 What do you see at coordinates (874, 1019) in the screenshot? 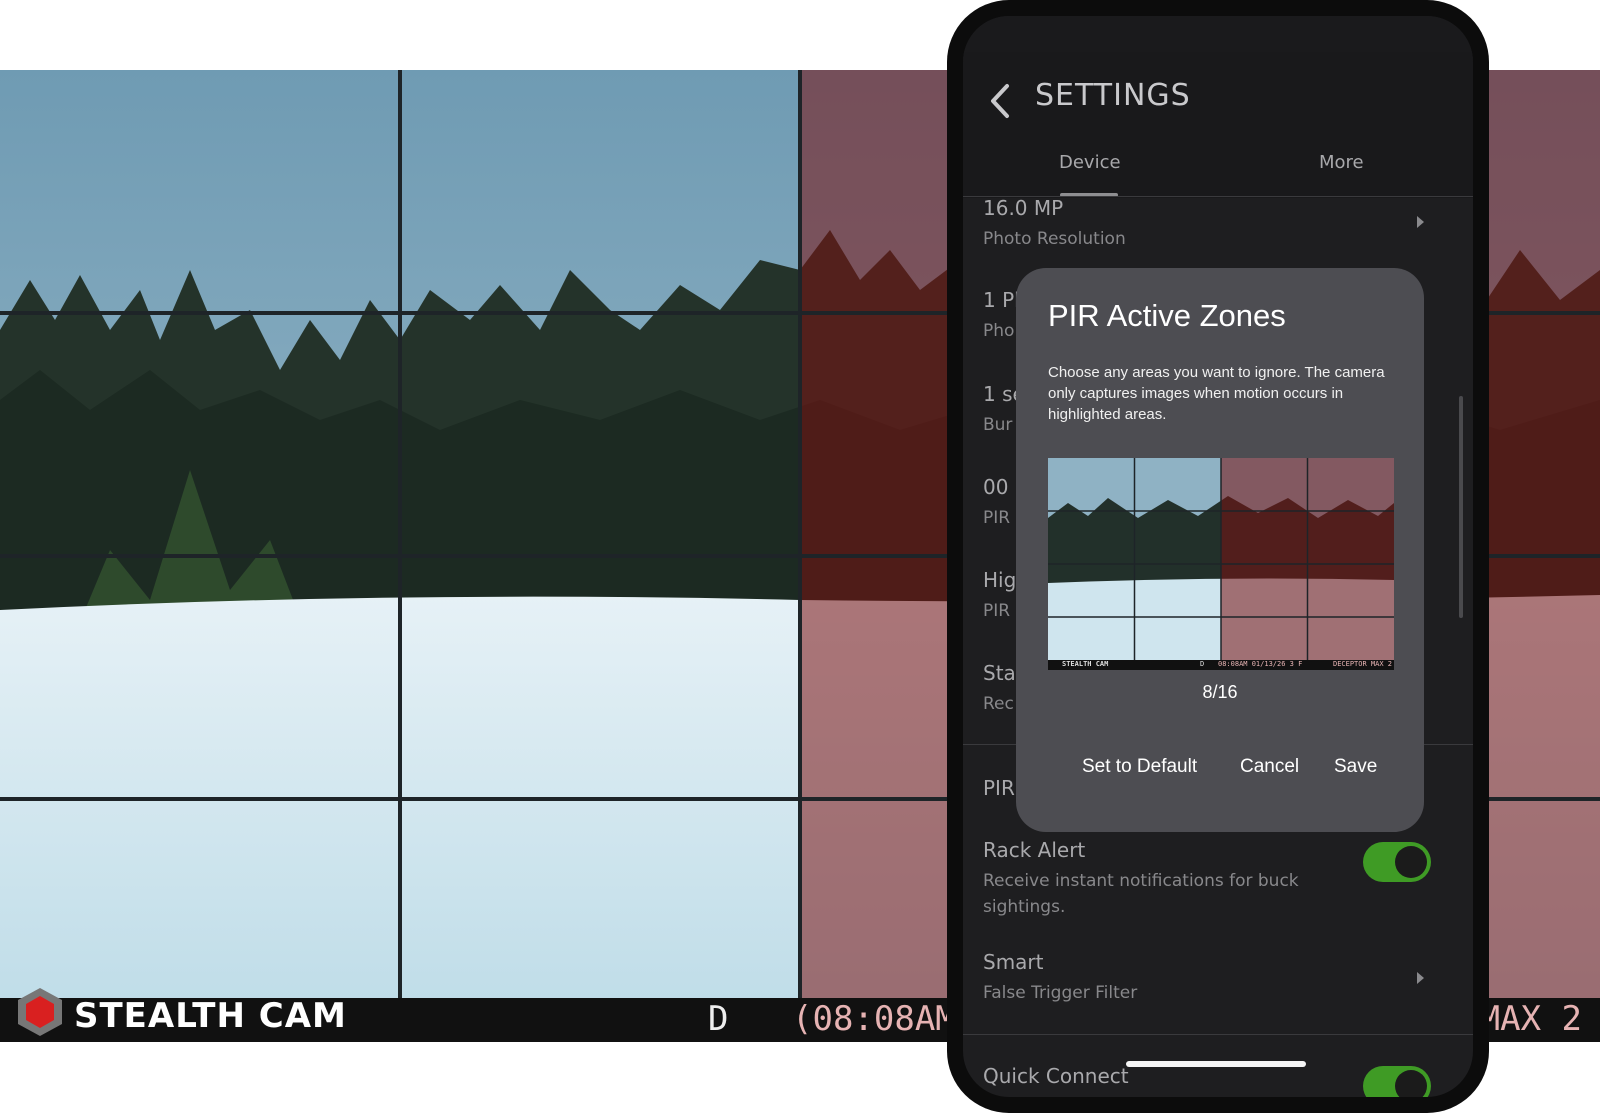
I see `camera-time: (08:08AM` at bounding box center [874, 1019].